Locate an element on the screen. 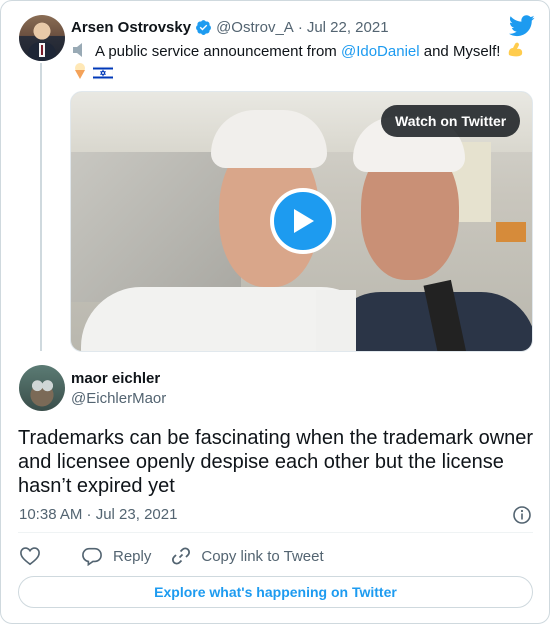  israel-flag-icon is located at coordinates (103, 73).